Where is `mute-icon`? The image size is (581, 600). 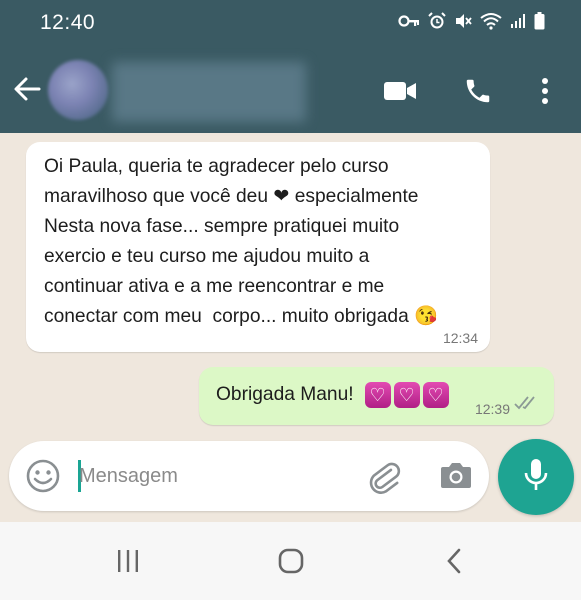 mute-icon is located at coordinates (463, 23).